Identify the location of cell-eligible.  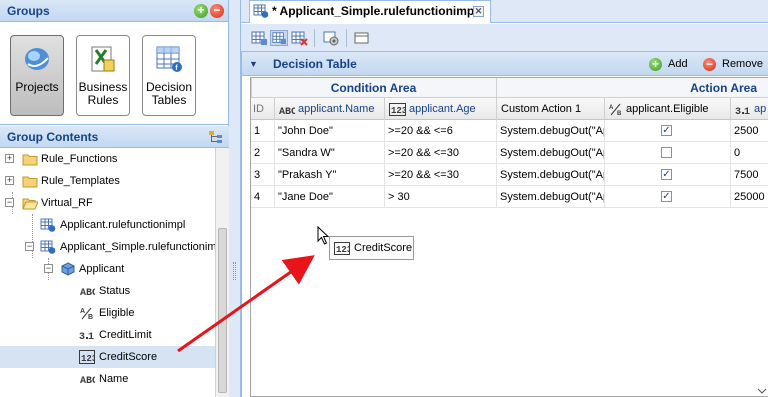
(668, 153).